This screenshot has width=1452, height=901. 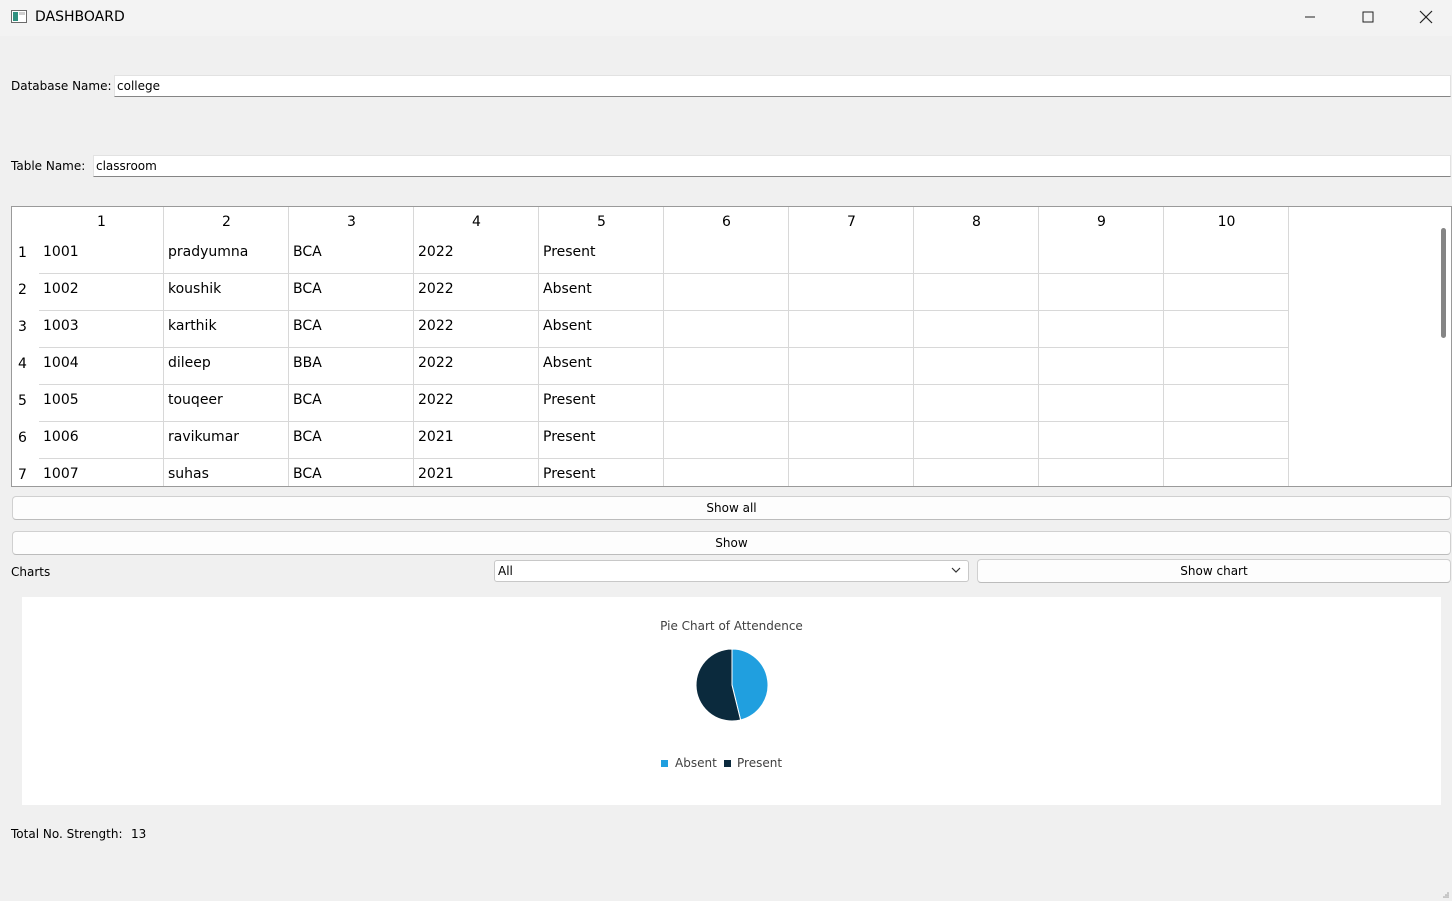 I want to click on column-header: 8, so click(x=976, y=222).